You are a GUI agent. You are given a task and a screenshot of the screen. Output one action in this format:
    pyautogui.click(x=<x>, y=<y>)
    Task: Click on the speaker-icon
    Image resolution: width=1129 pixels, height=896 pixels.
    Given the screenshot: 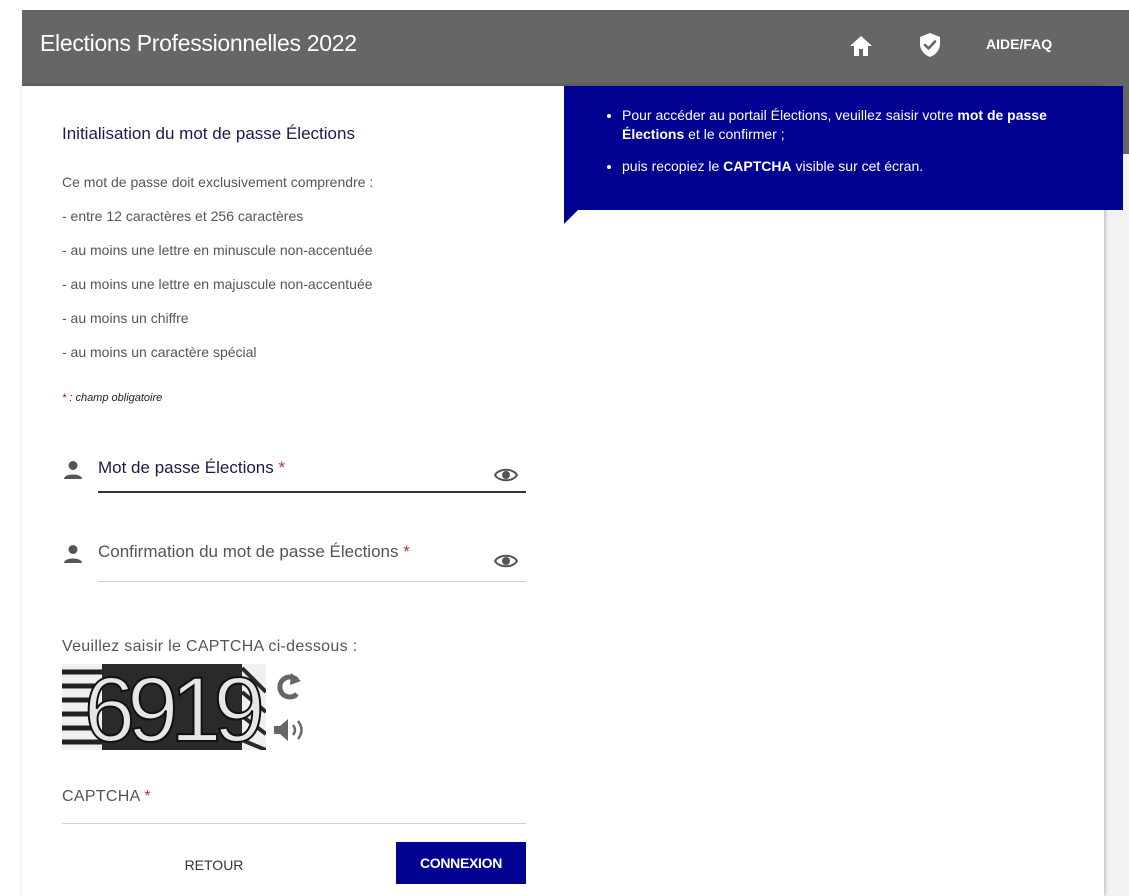 What is the action you would take?
    pyautogui.click(x=290, y=730)
    